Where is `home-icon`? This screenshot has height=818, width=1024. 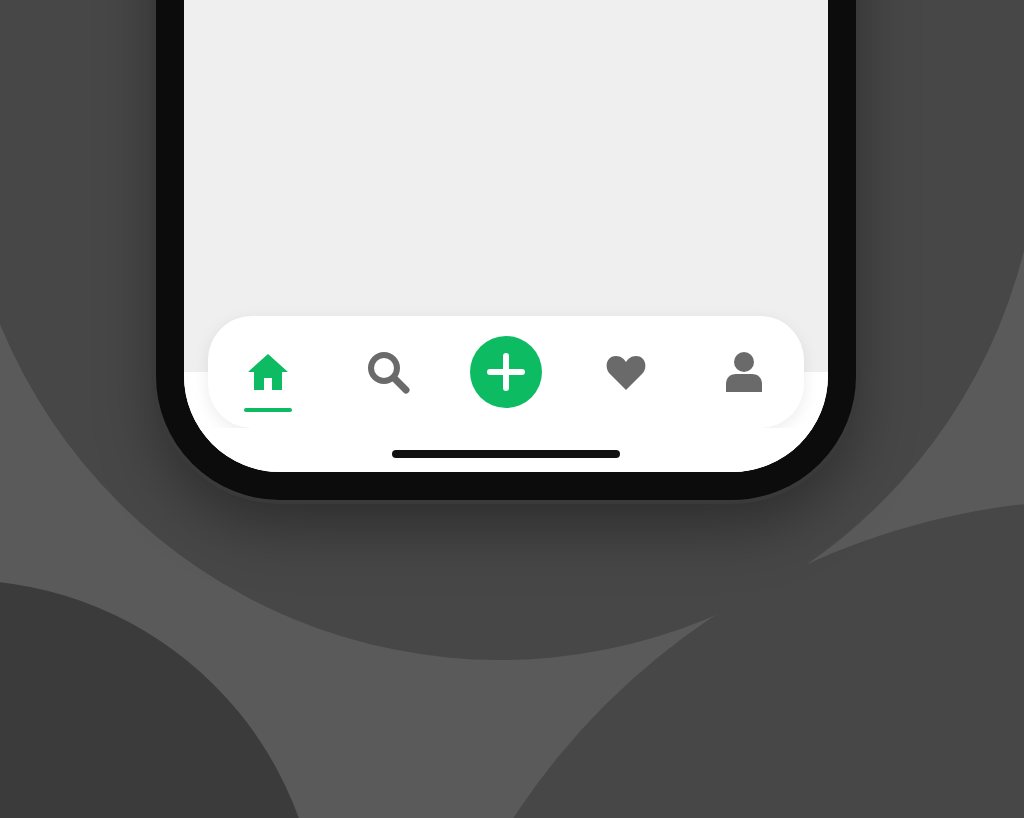
home-icon is located at coordinates (268, 372).